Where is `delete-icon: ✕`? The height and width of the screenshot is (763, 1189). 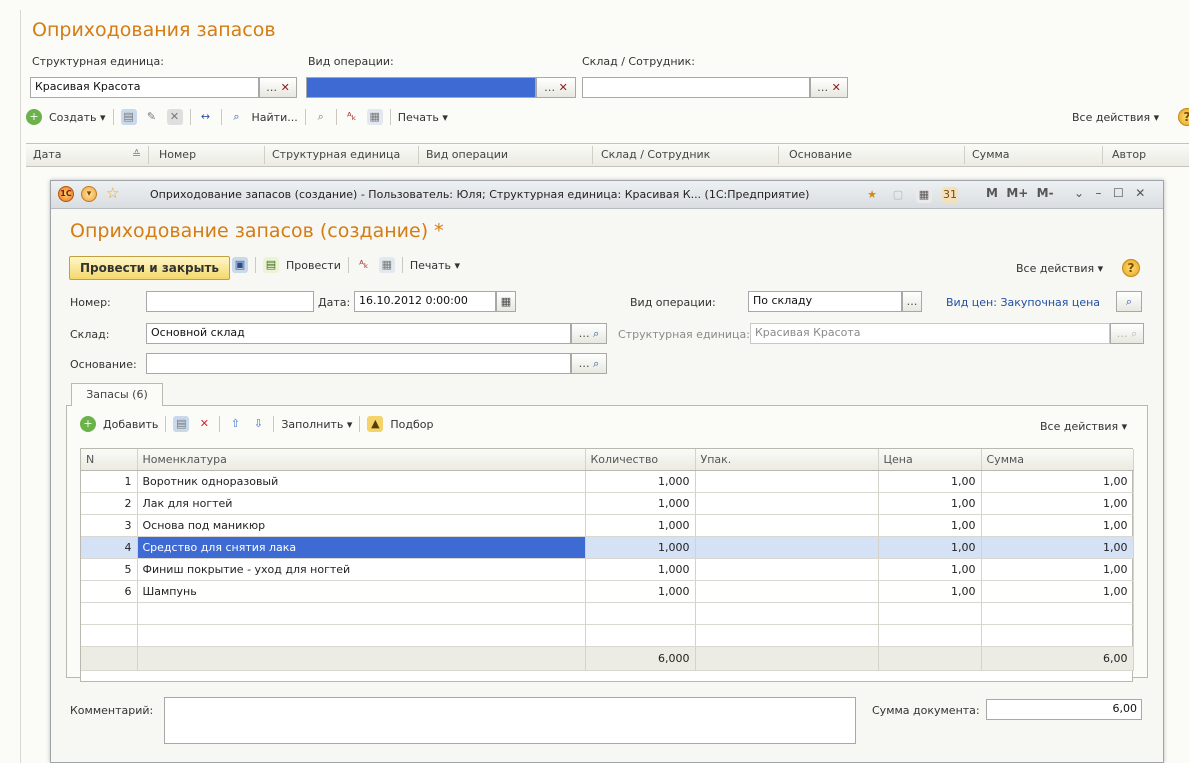
delete-icon: ✕ is located at coordinates (174, 117).